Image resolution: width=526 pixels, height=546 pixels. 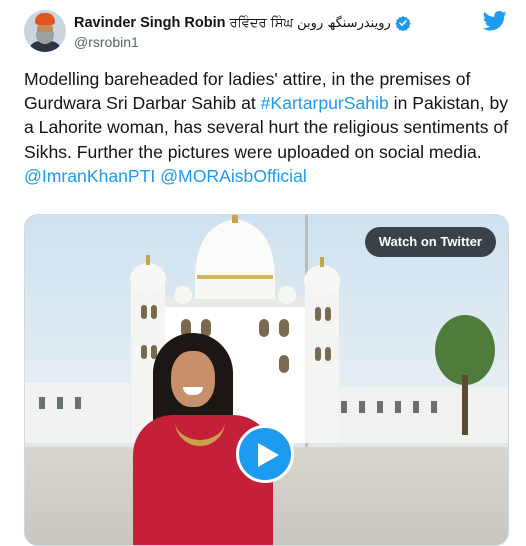 I want to click on author-avatar, so click(x=45, y=31).